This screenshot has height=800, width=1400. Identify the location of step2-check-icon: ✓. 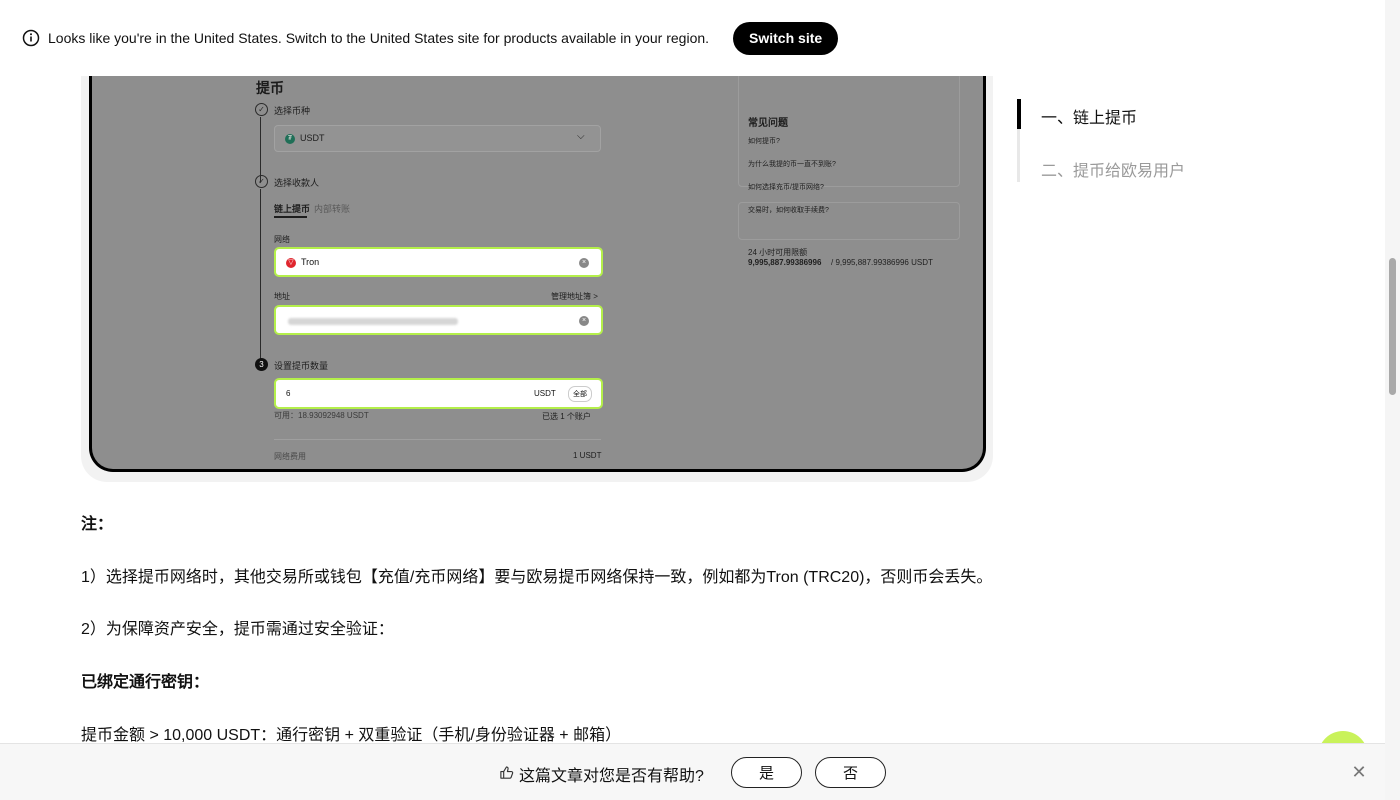
(261, 181).